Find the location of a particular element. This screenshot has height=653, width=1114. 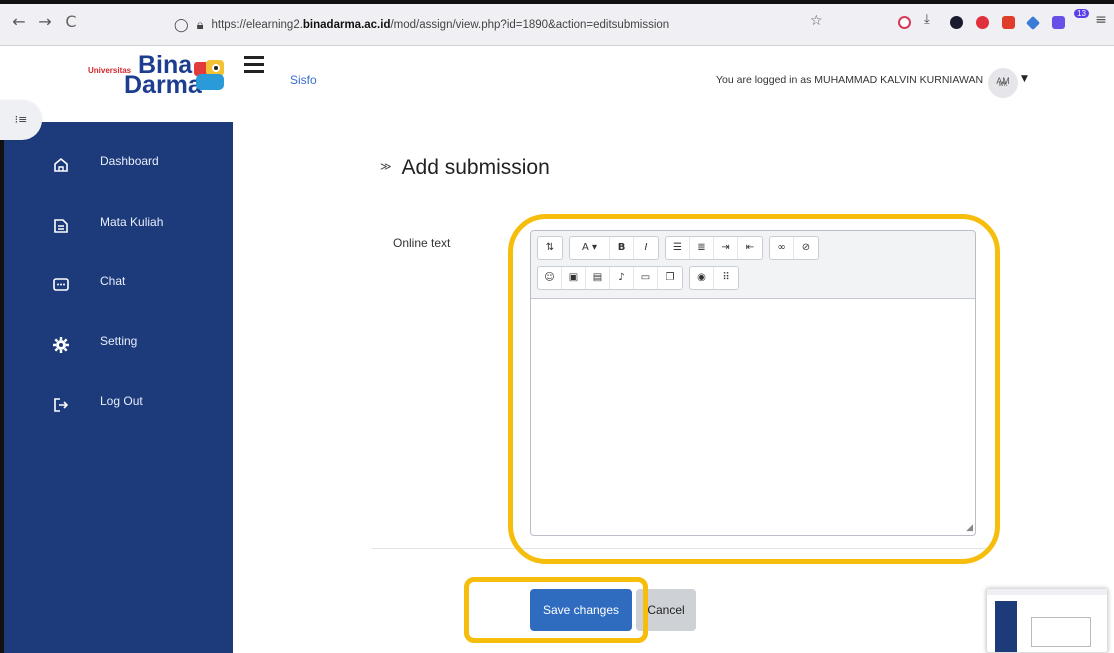

pocket-icon is located at coordinates (904, 22).